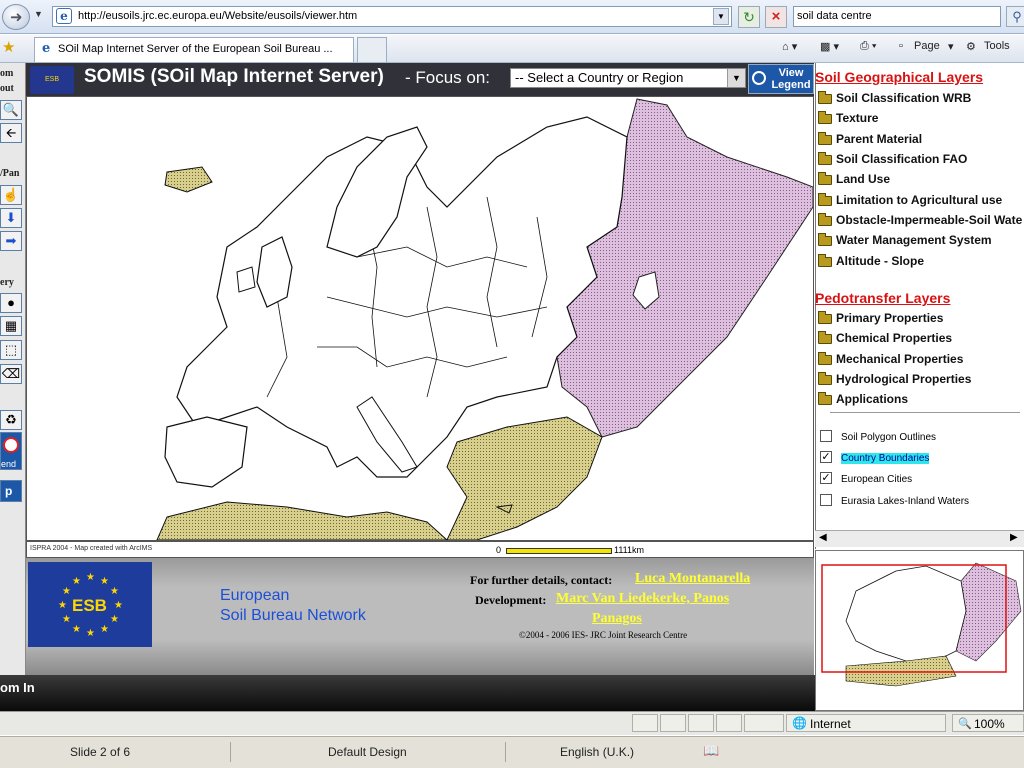 The image size is (1024, 768). What do you see at coordinates (64, 16) in the screenshot?
I see `ie-page-icon: e` at bounding box center [64, 16].